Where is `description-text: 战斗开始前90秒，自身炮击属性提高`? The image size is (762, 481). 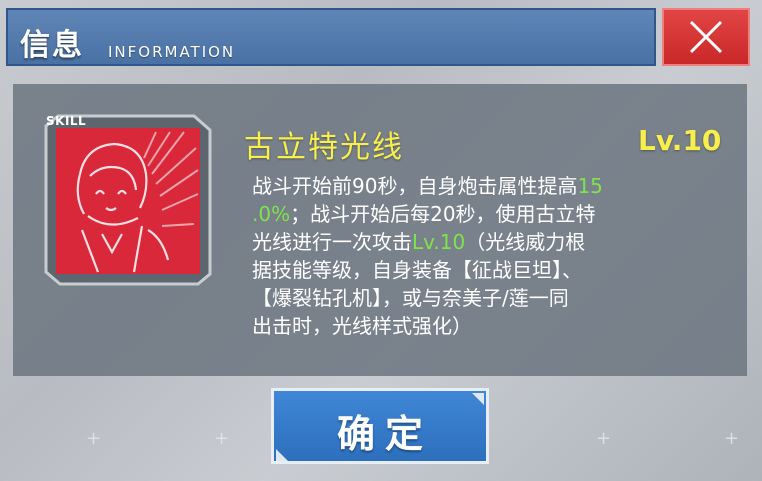 description-text: 战斗开始前90秒，自身炮击属性提高 is located at coordinates (415, 186).